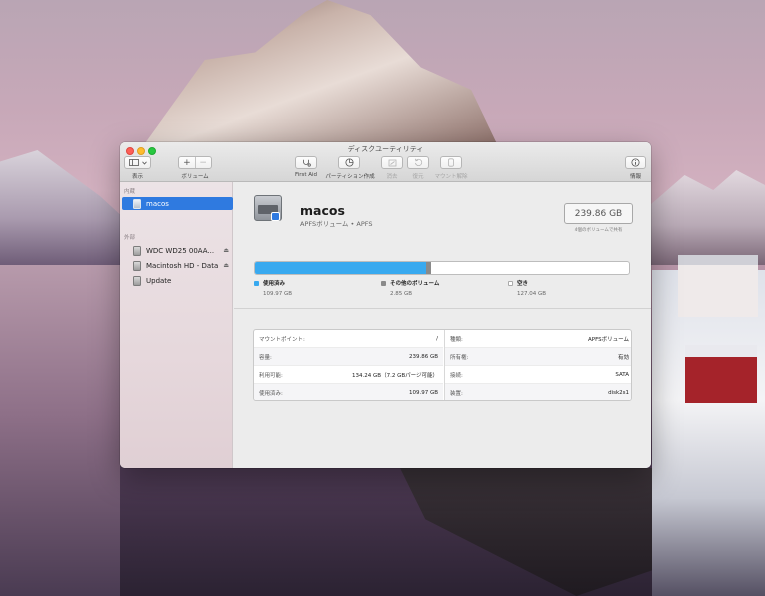 This screenshot has height=596, width=765. What do you see at coordinates (622, 374) in the screenshot?
I see `info-value: SATA` at bounding box center [622, 374].